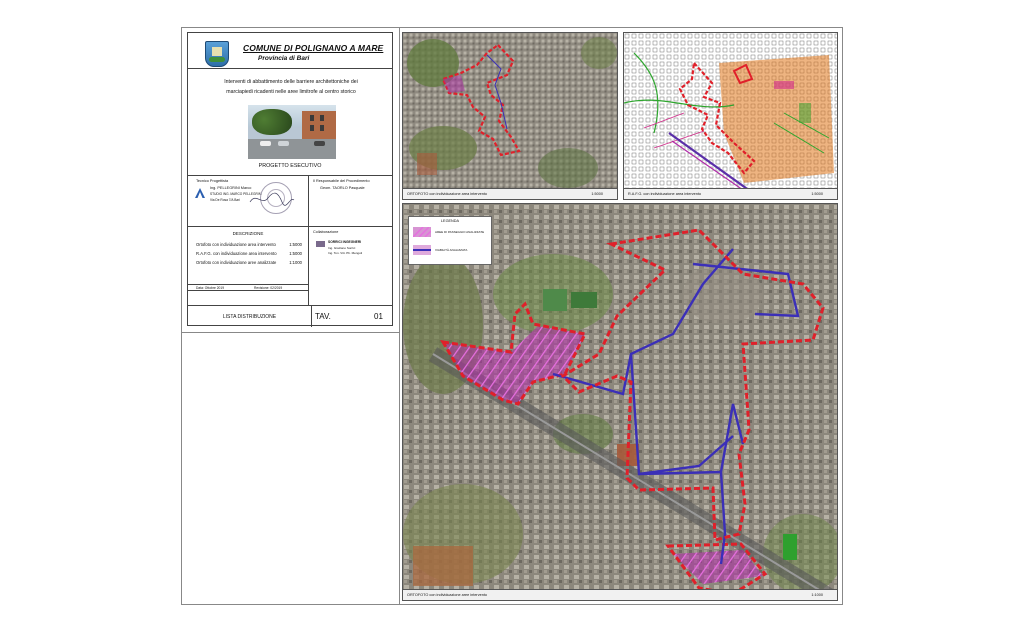  What do you see at coordinates (292, 132) in the screenshot?
I see `site-photo` at bounding box center [292, 132].